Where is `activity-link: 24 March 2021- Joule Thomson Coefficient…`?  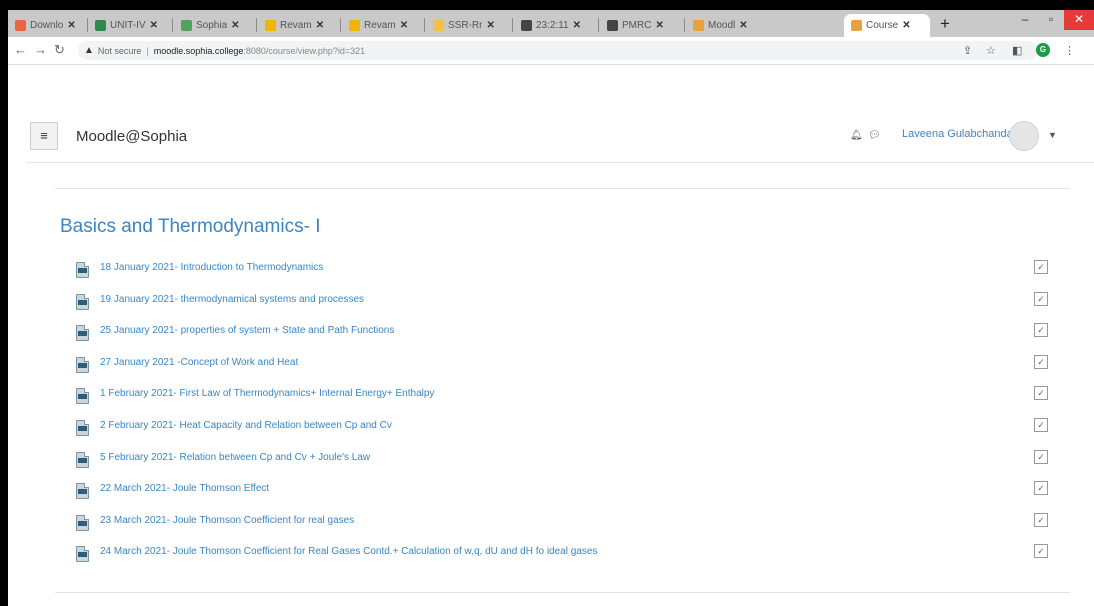 activity-link: 24 March 2021- Joule Thomson Coefficient… is located at coordinates (348, 551).